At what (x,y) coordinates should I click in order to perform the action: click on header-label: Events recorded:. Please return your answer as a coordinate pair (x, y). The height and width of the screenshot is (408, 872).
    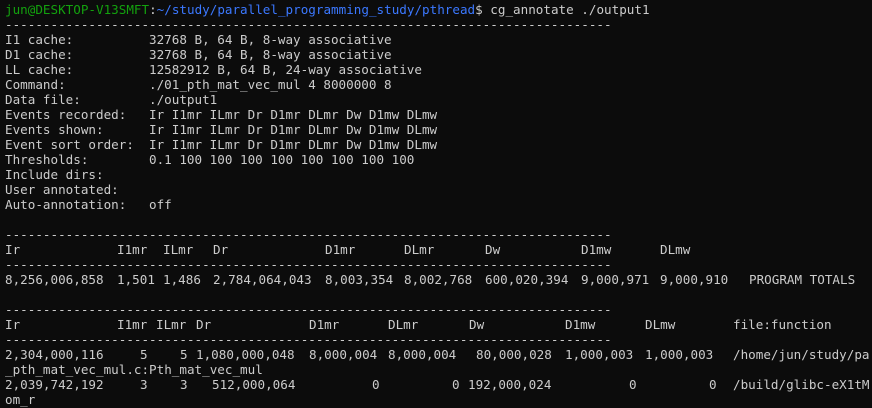
    Looking at the image, I should click on (66, 114).